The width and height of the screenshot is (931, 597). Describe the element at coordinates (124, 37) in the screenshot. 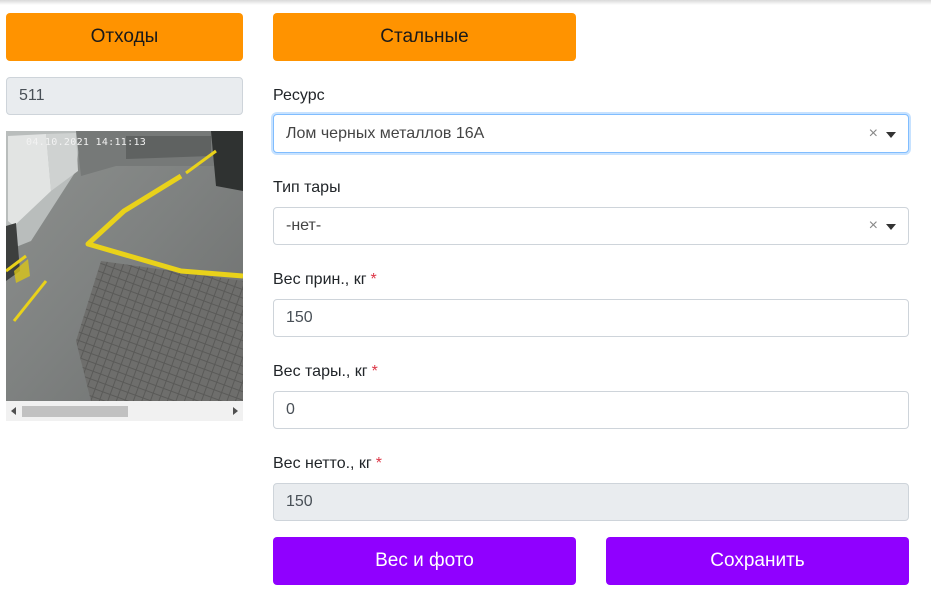

I see `waste-category-button: Отходы` at that location.